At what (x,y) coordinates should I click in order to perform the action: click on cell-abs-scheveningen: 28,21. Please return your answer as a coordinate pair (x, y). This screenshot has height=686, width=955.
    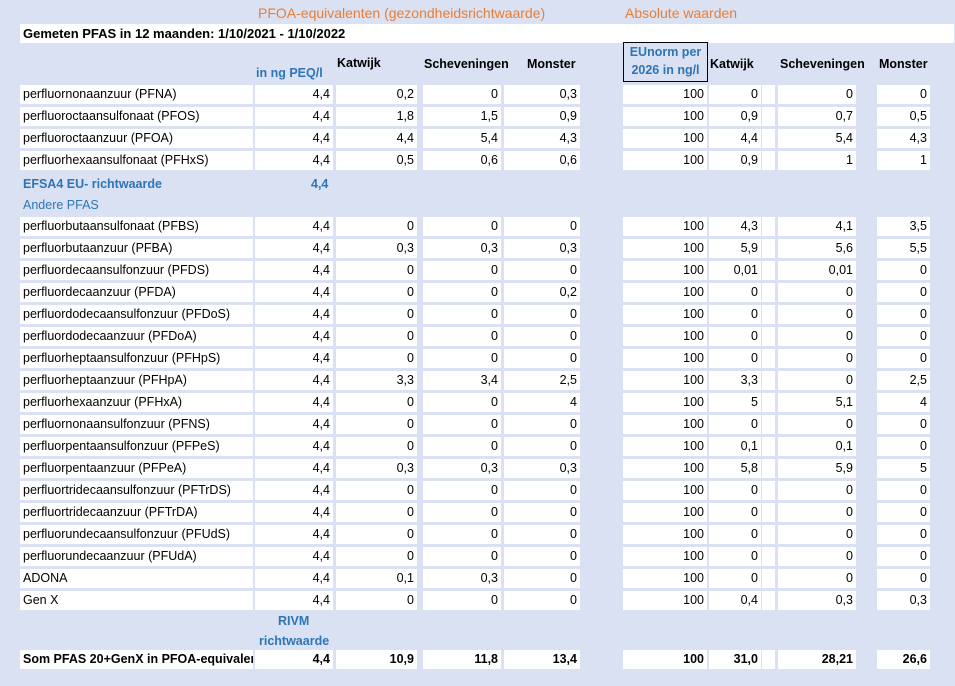
    Looking at the image, I should click on (817, 659).